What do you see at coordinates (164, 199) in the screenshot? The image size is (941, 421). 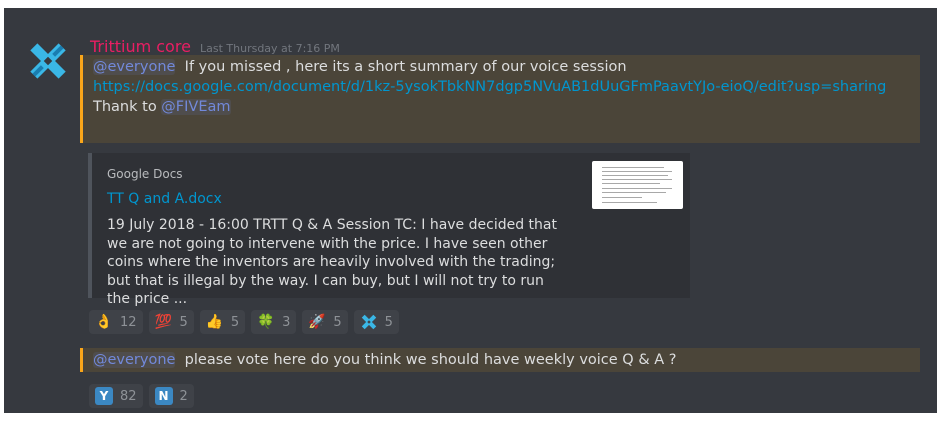 I see `embed-title: TT Q and A.docx` at bounding box center [164, 199].